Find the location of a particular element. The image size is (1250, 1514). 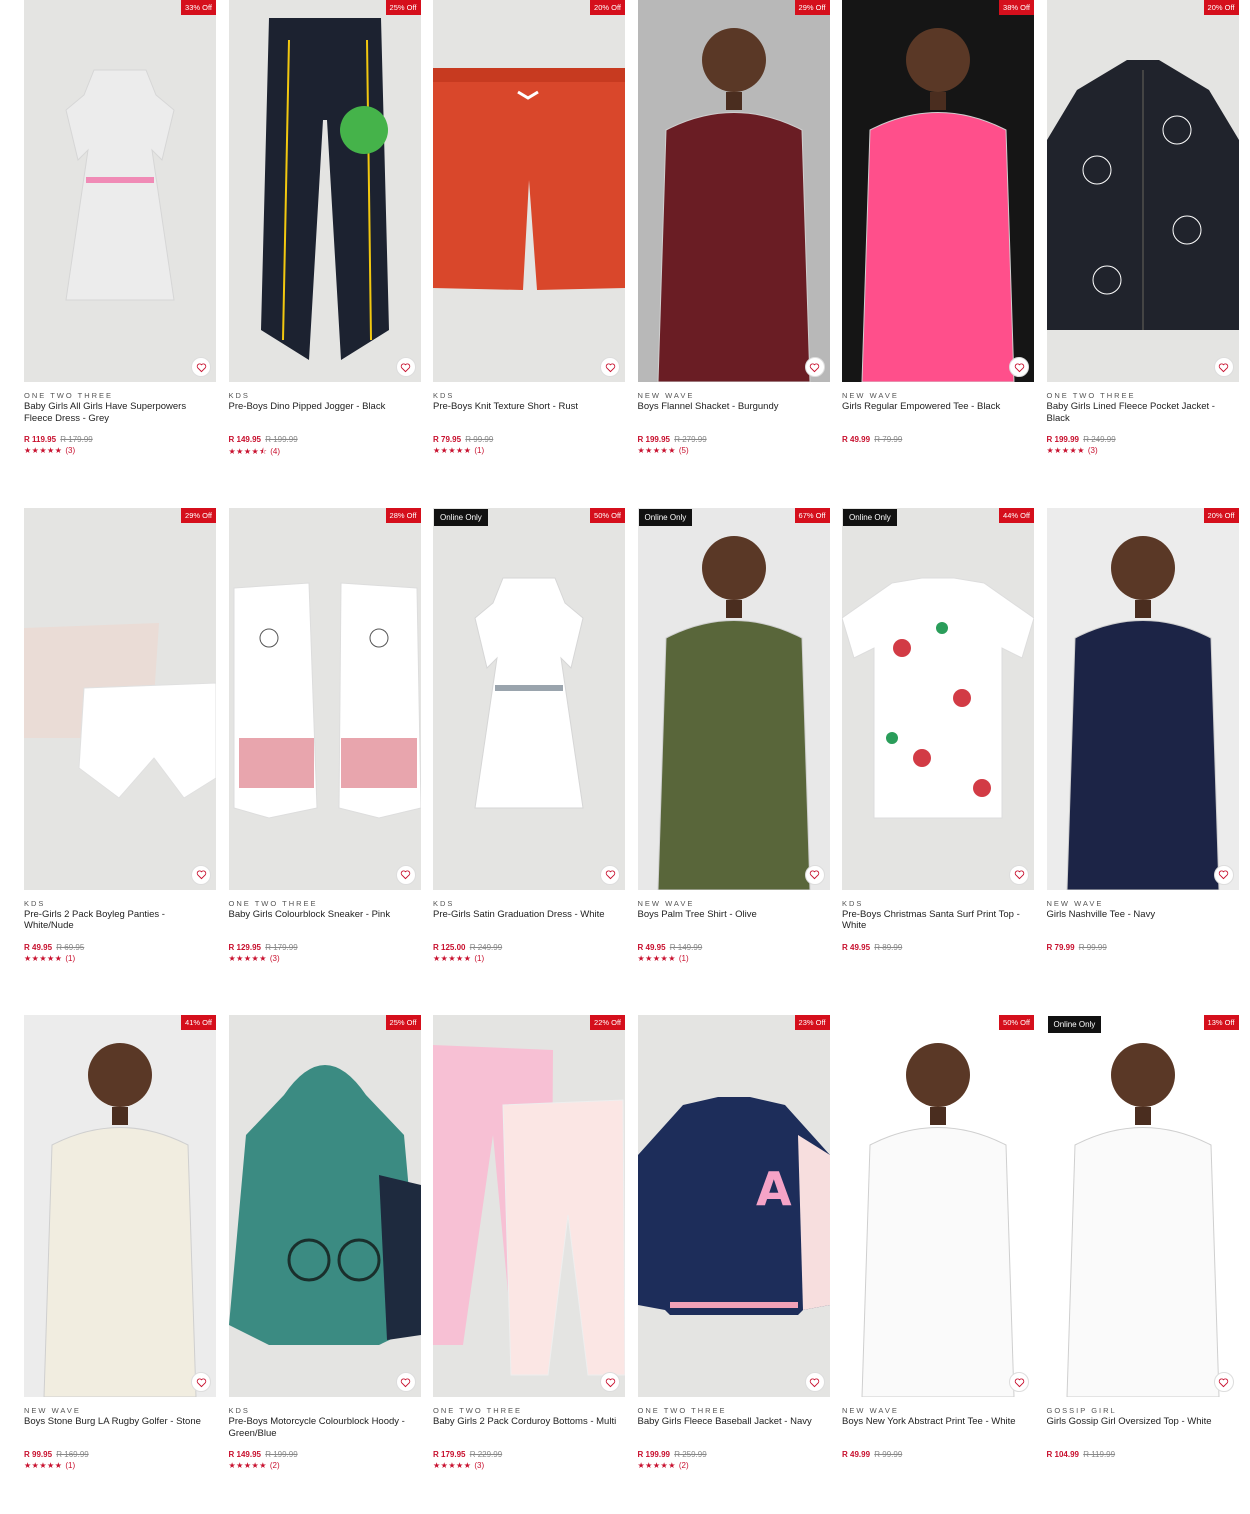

product-name: Girls Regular Empowered Tee - Black is located at coordinates (938, 407).